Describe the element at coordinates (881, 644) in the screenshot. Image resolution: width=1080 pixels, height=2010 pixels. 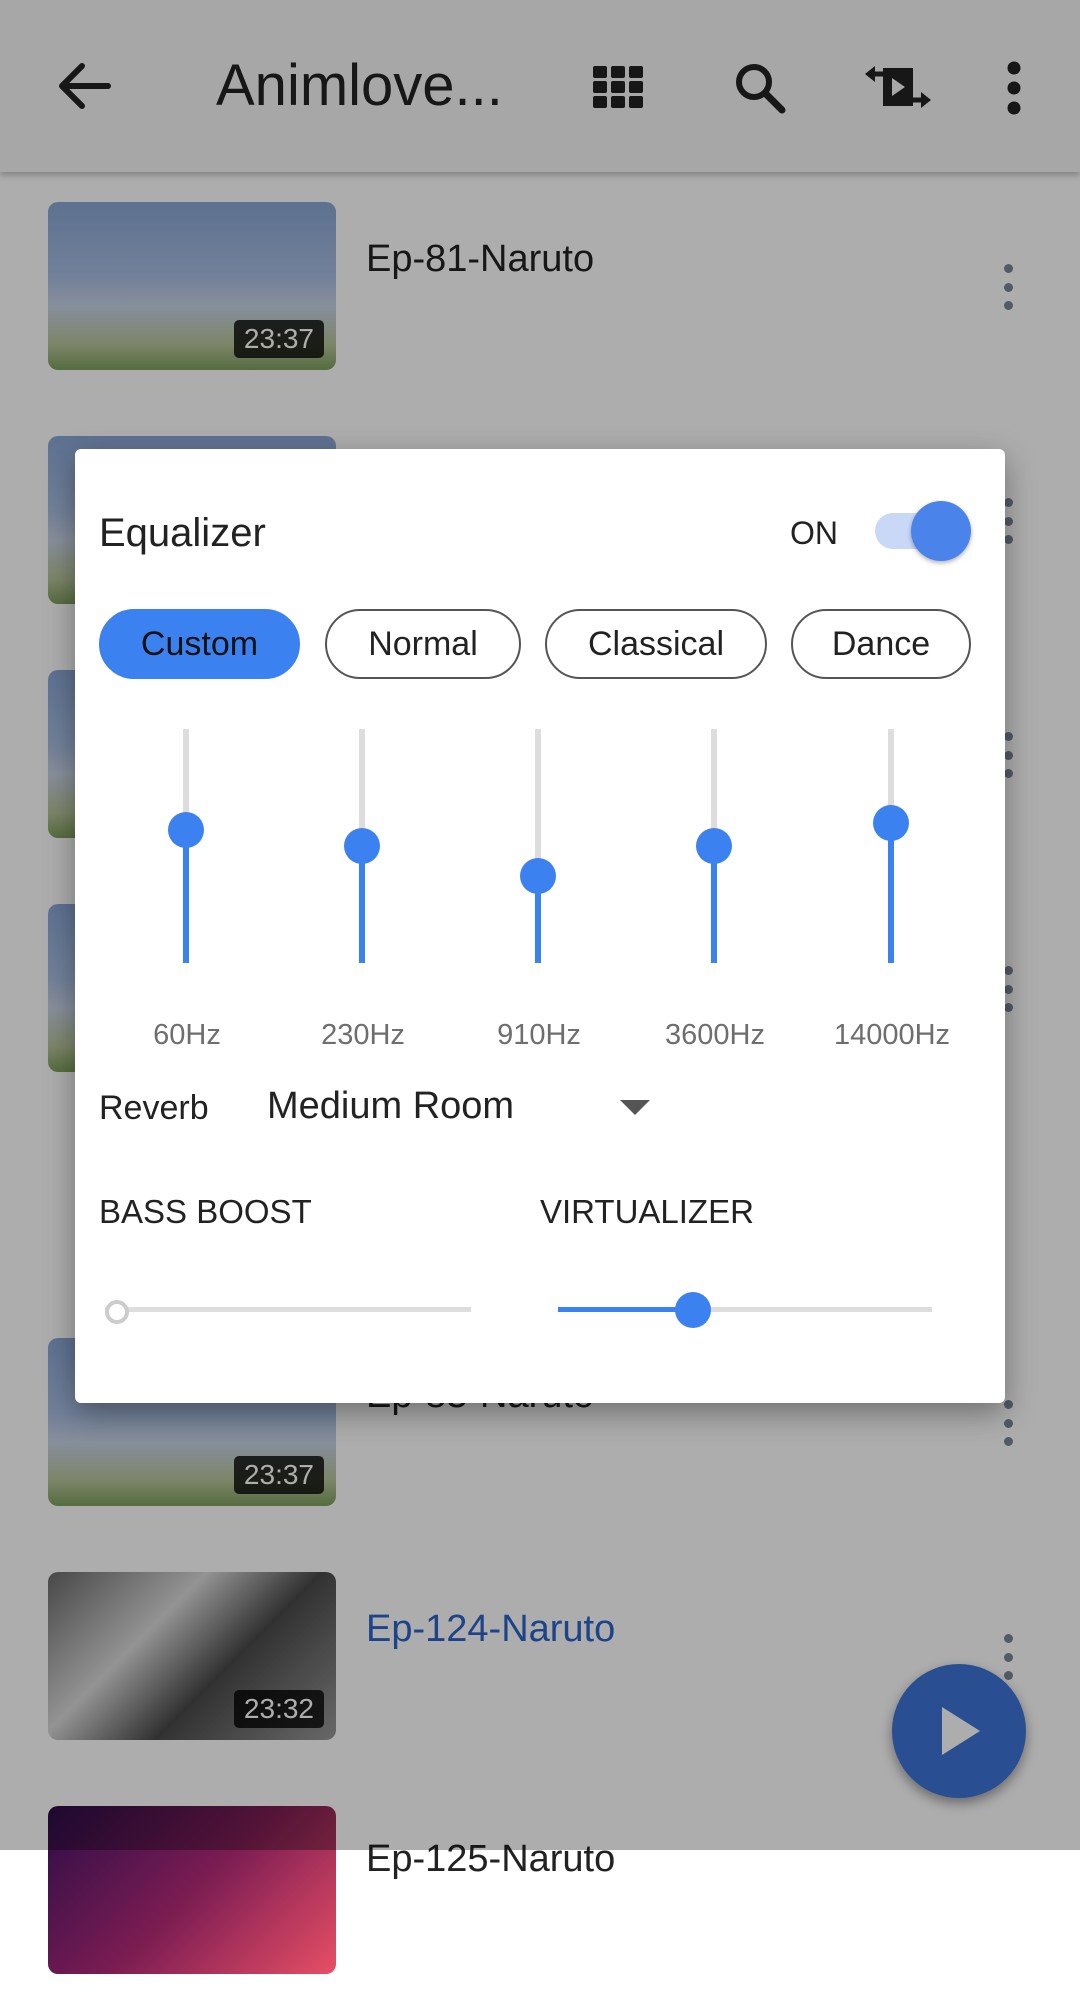
I see `preset-dance: Dance` at that location.